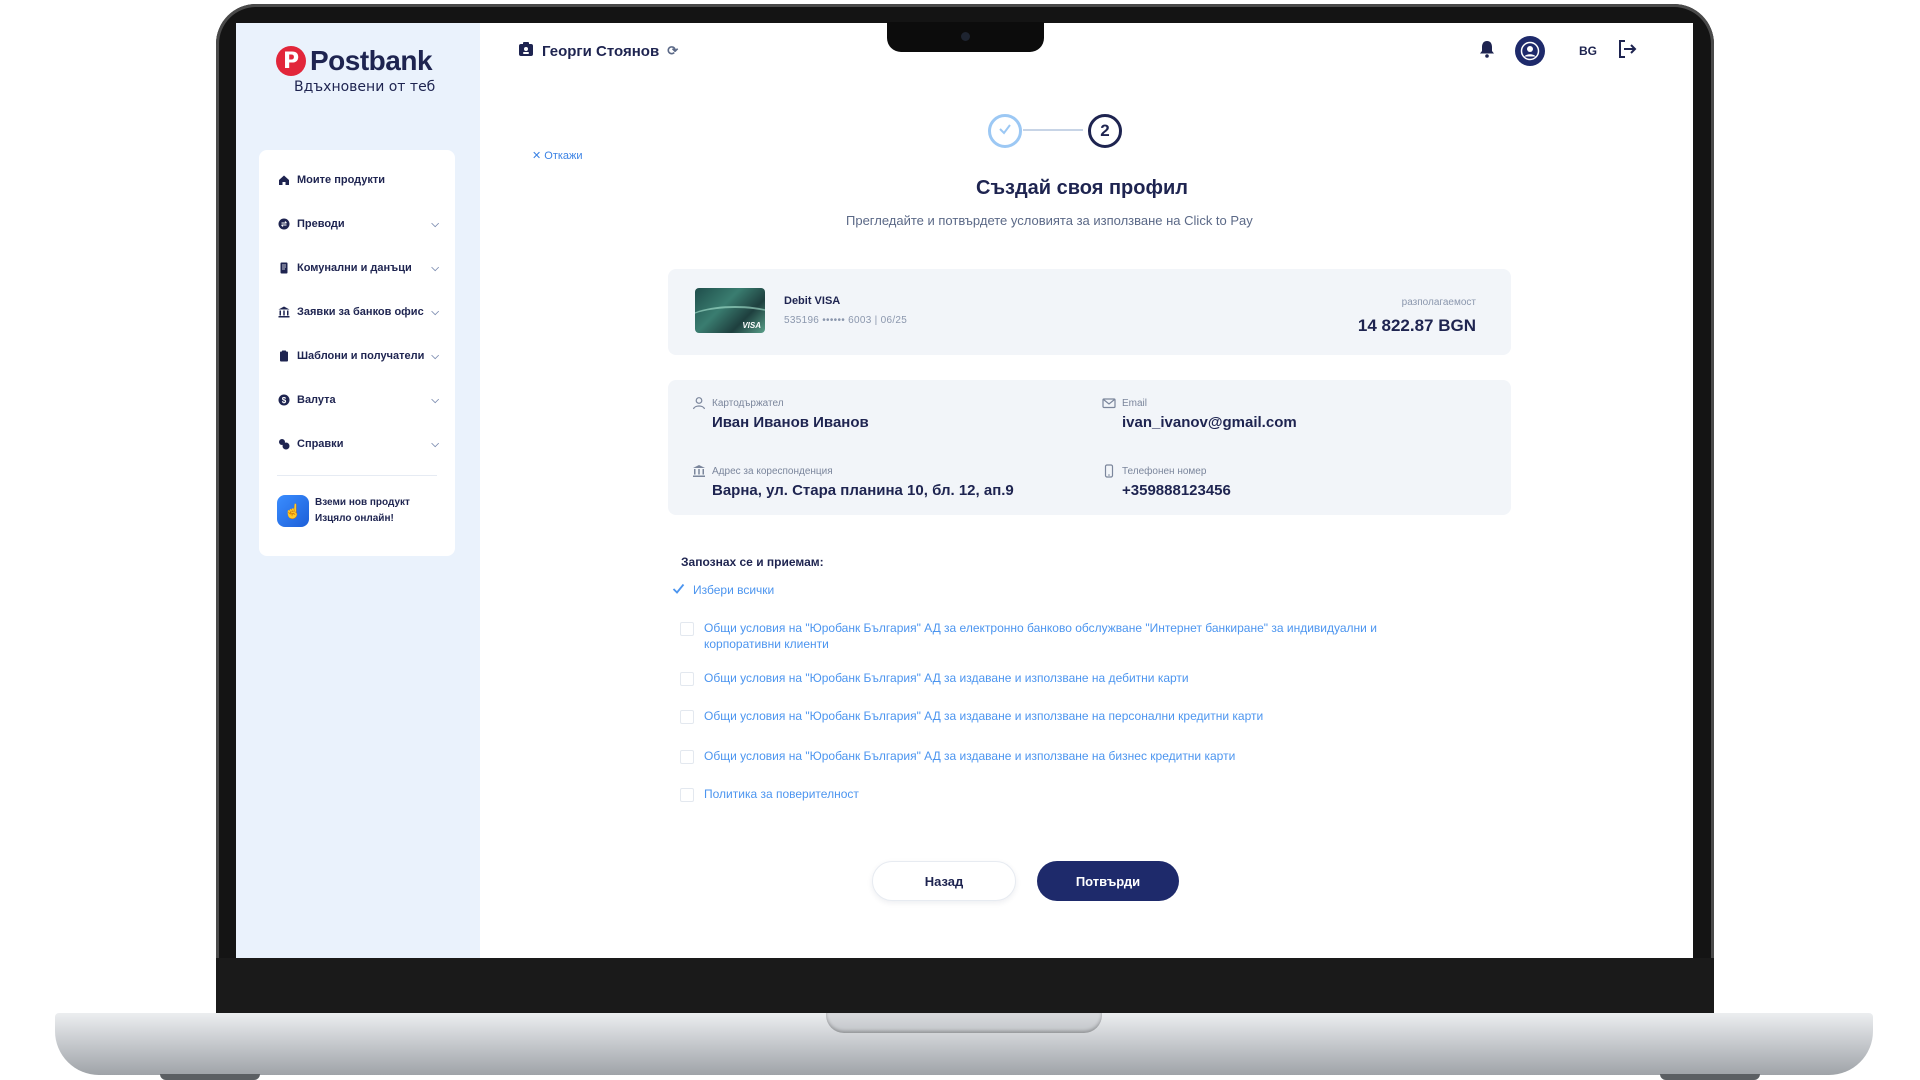 This screenshot has width=1920, height=1080. Describe the element at coordinates (321, 224) in the screenshot. I see `sidebar-item-label: Преводи` at that location.